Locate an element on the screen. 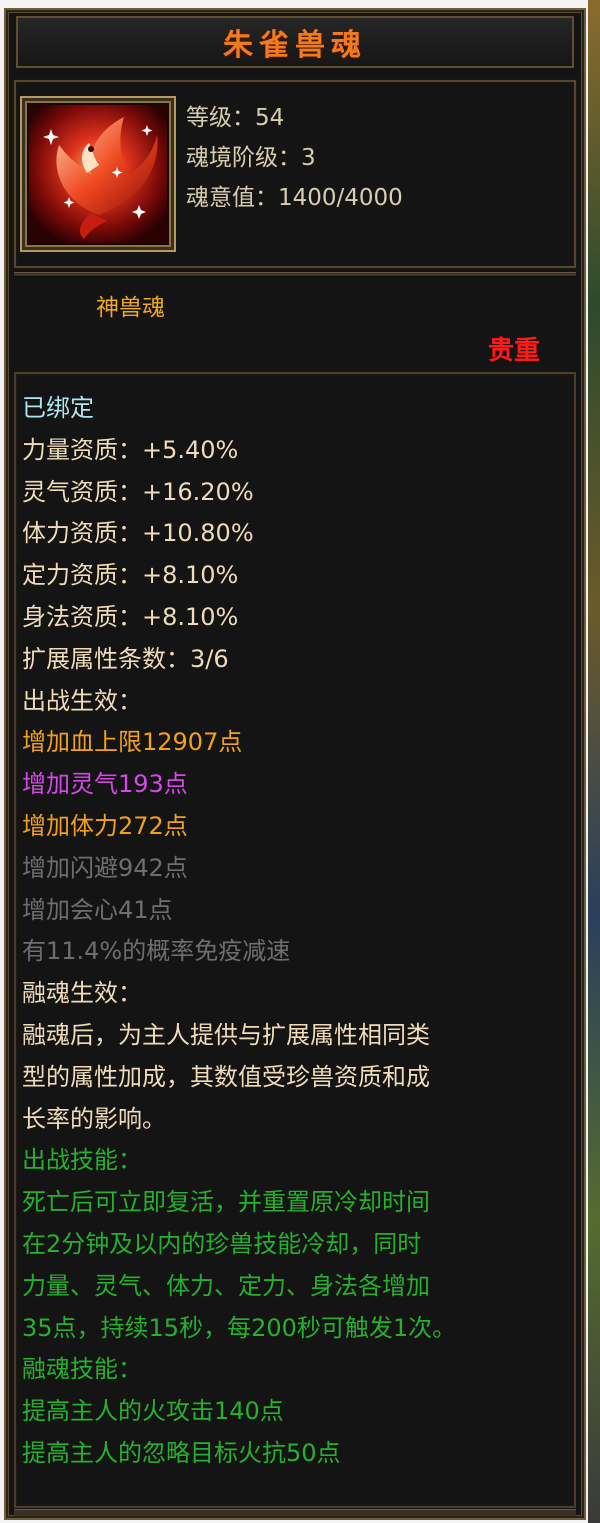 The height and width of the screenshot is (1523, 600). bound-status: 已绑定 is located at coordinates (58, 408).